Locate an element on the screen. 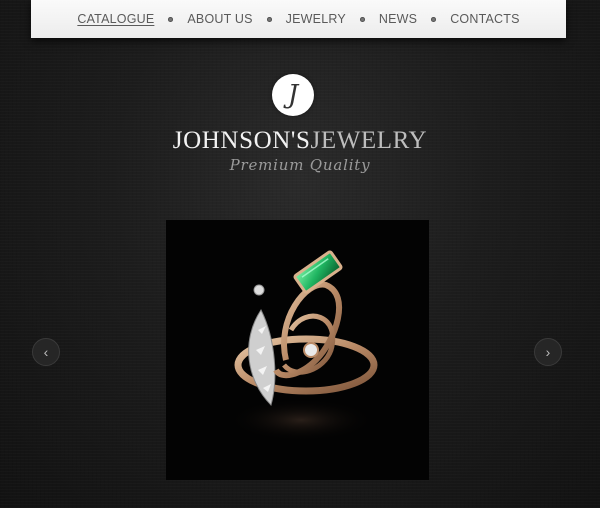 Image resolution: width=600 pixels, height=508 pixels. slider-prev-button: ‹ is located at coordinates (46, 352).